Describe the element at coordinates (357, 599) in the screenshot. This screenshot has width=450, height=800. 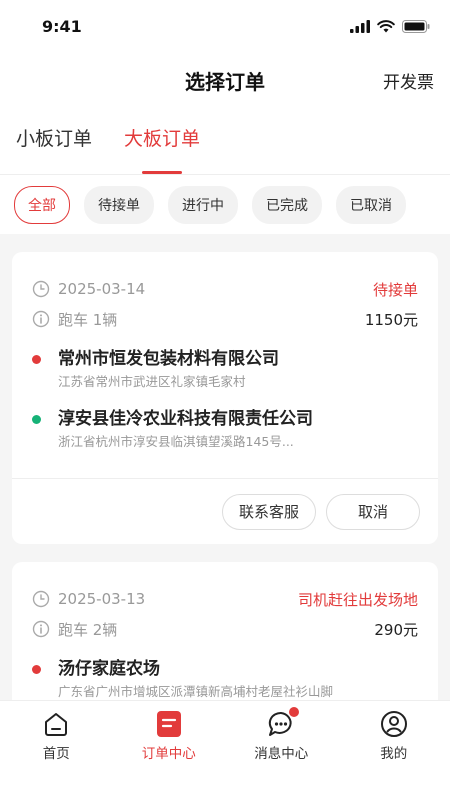
I see `order-status: 司机赶往出发场地` at that location.